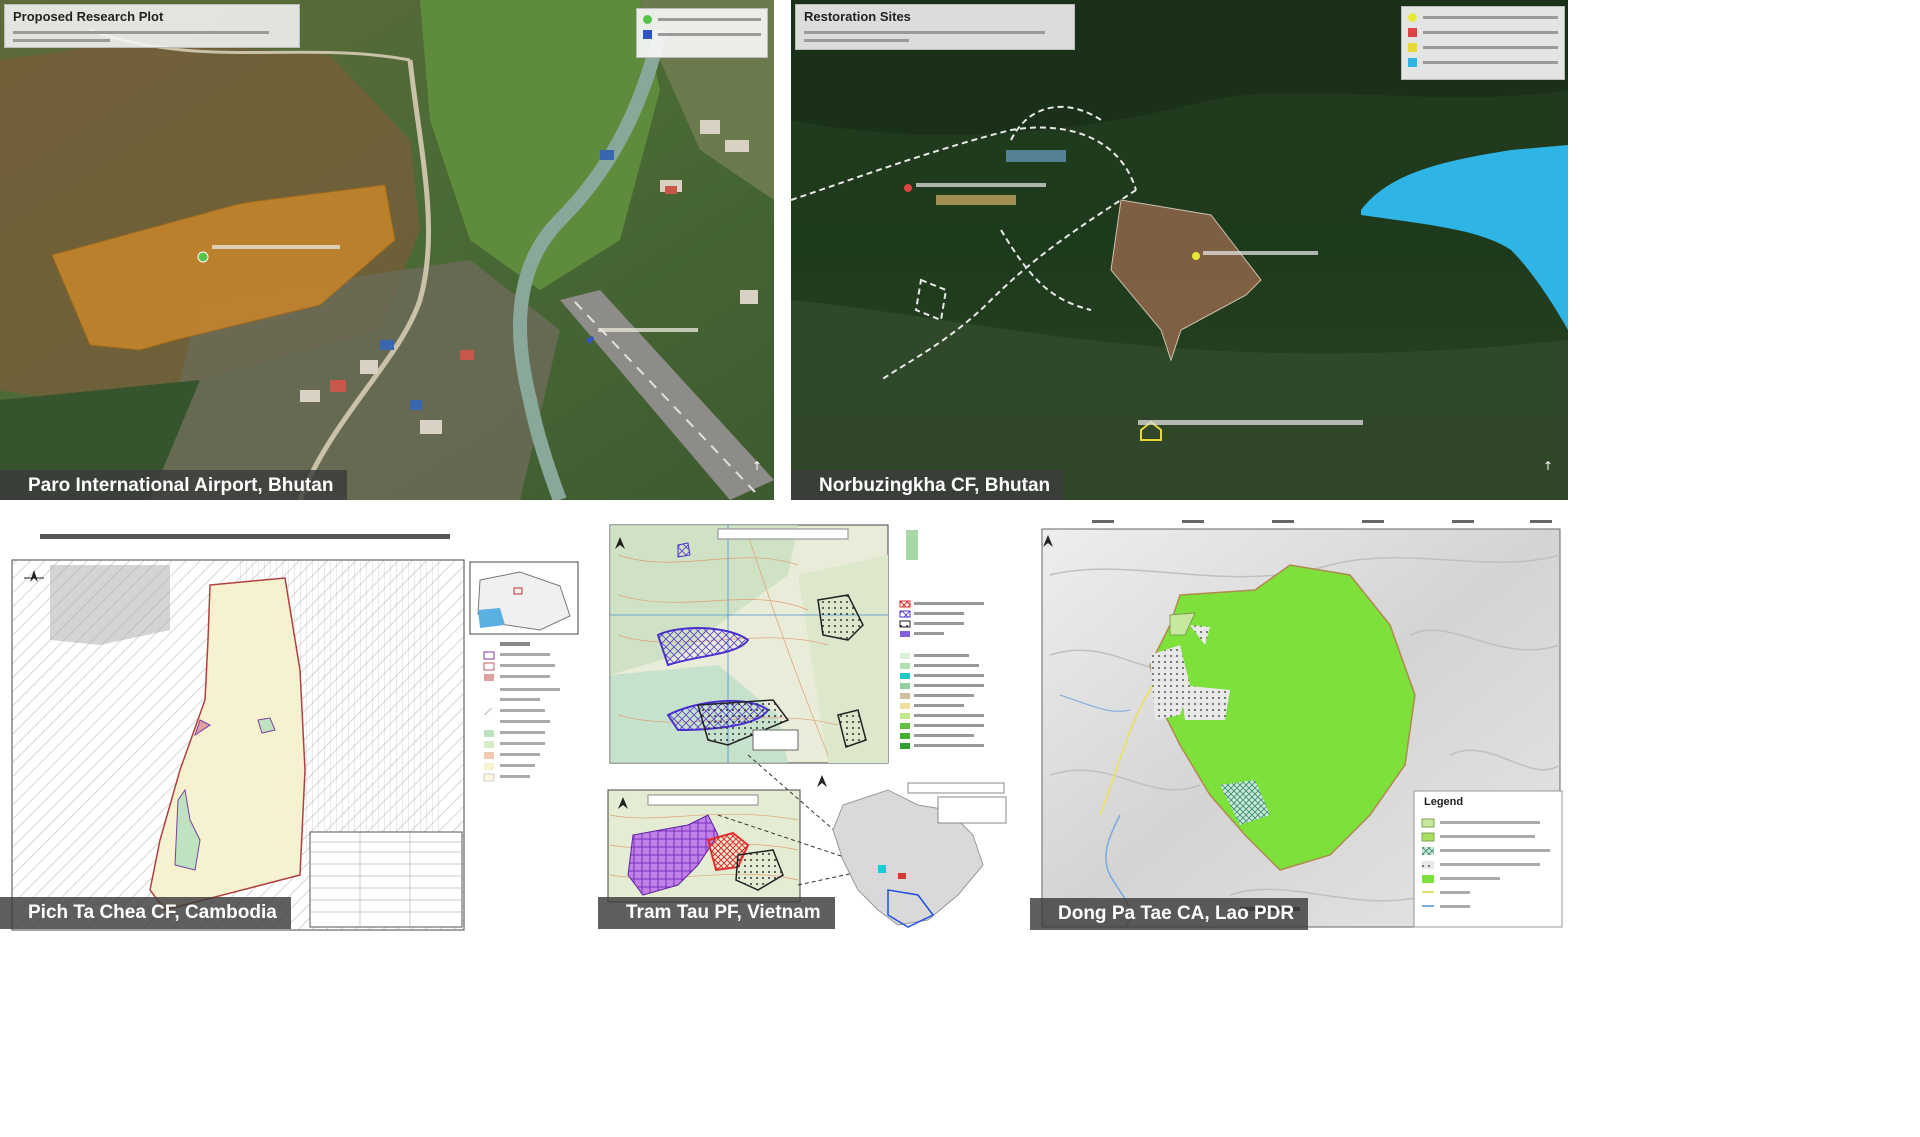 Image resolution: width=1920 pixels, height=1137 pixels. What do you see at coordinates (1444, 802) in the screenshot?
I see `lao-legend-title: Legend` at bounding box center [1444, 802].